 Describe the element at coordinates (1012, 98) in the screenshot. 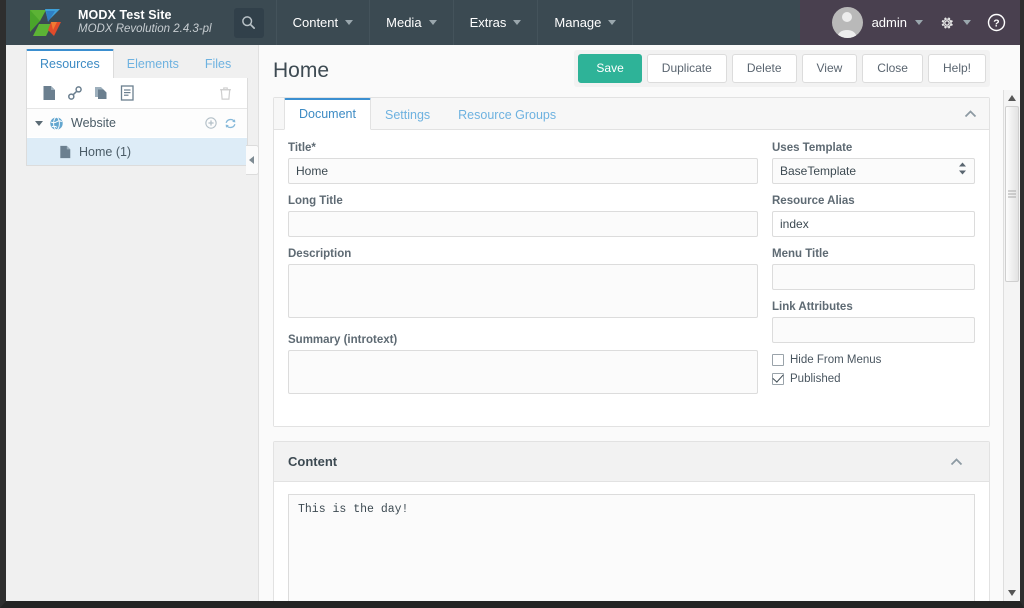

I see `scroll-up-button` at that location.